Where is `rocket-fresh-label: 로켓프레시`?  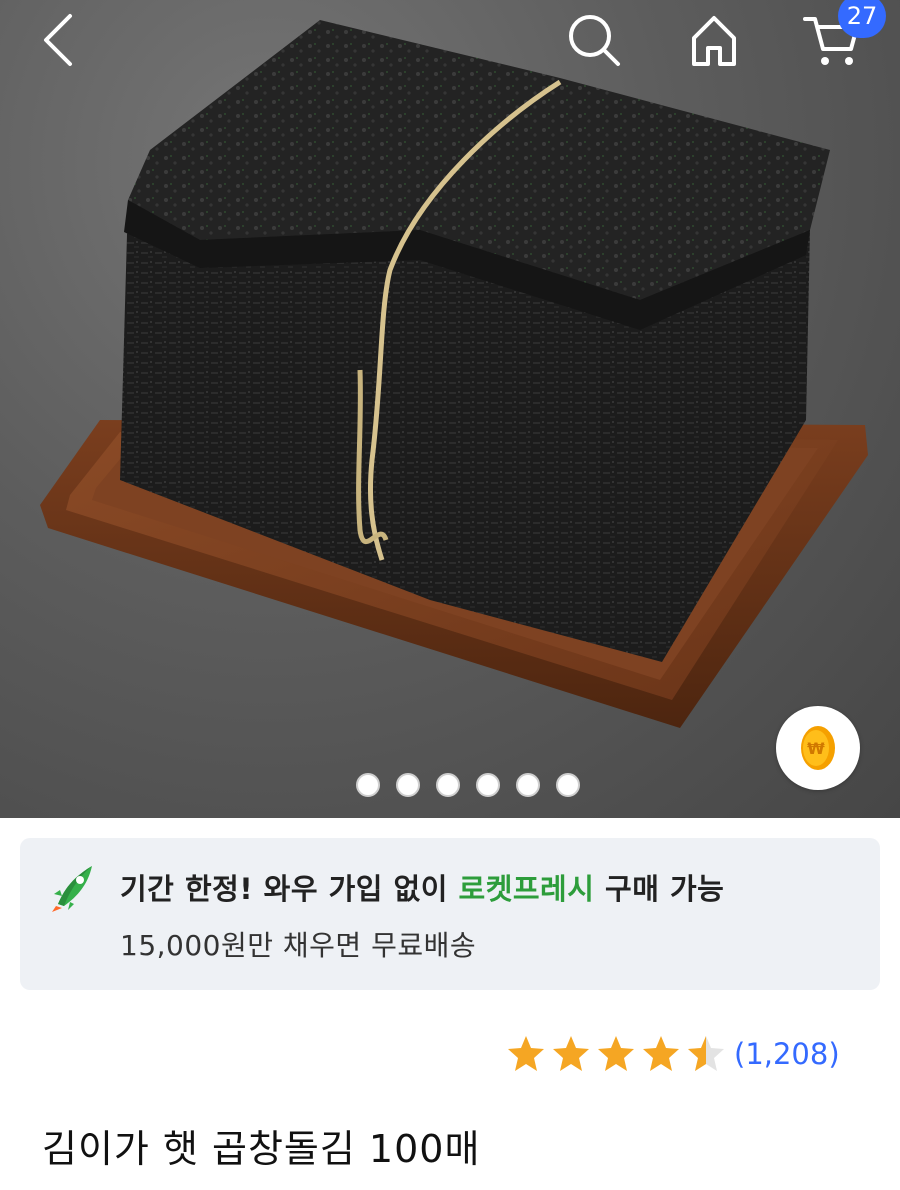 rocket-fresh-label: 로켓프레시 is located at coordinates (526, 889).